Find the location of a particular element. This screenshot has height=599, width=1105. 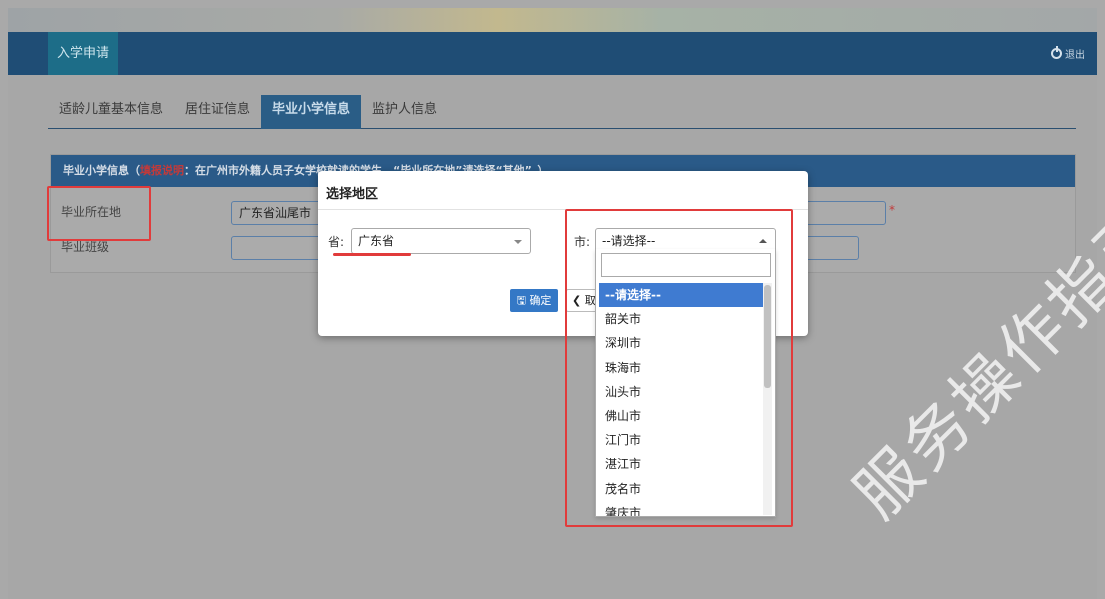

panel-title-note: 填报说明 is located at coordinates (162, 170).